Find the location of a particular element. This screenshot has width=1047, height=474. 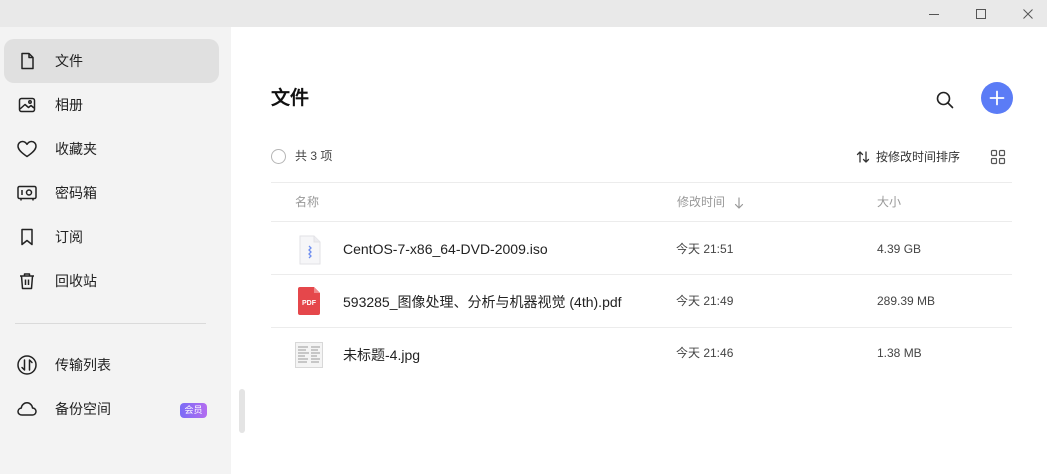

pdf-file-icon: PDF is located at coordinates (309, 301).